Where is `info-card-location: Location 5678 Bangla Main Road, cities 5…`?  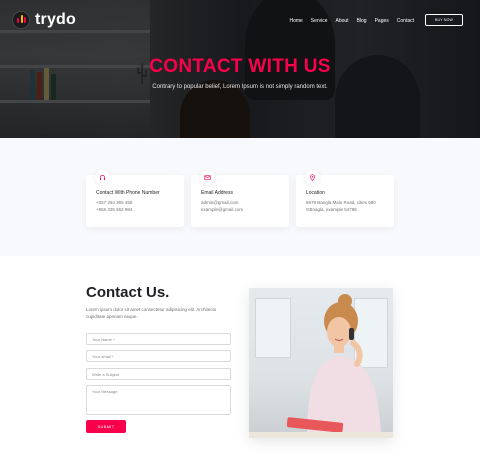
info-card-location: Location 5678 Bangla Main Road, cities 5… is located at coordinates (345, 198).